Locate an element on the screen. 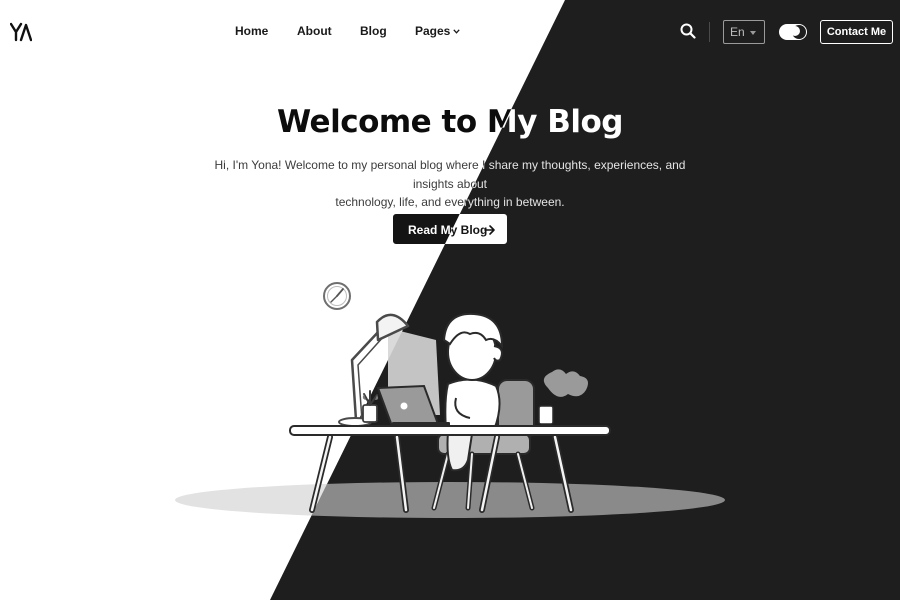  plant-icon is located at coordinates (370, 406).